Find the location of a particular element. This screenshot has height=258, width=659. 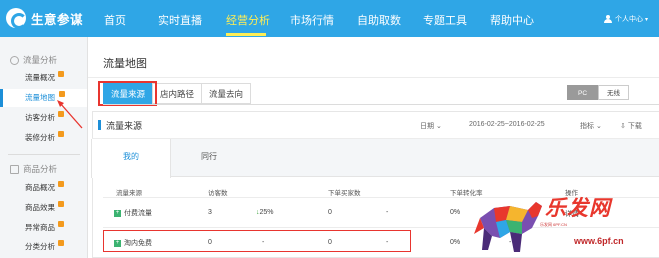

sidebar-item-traffic-map: 流量地图 is located at coordinates (43, 98).